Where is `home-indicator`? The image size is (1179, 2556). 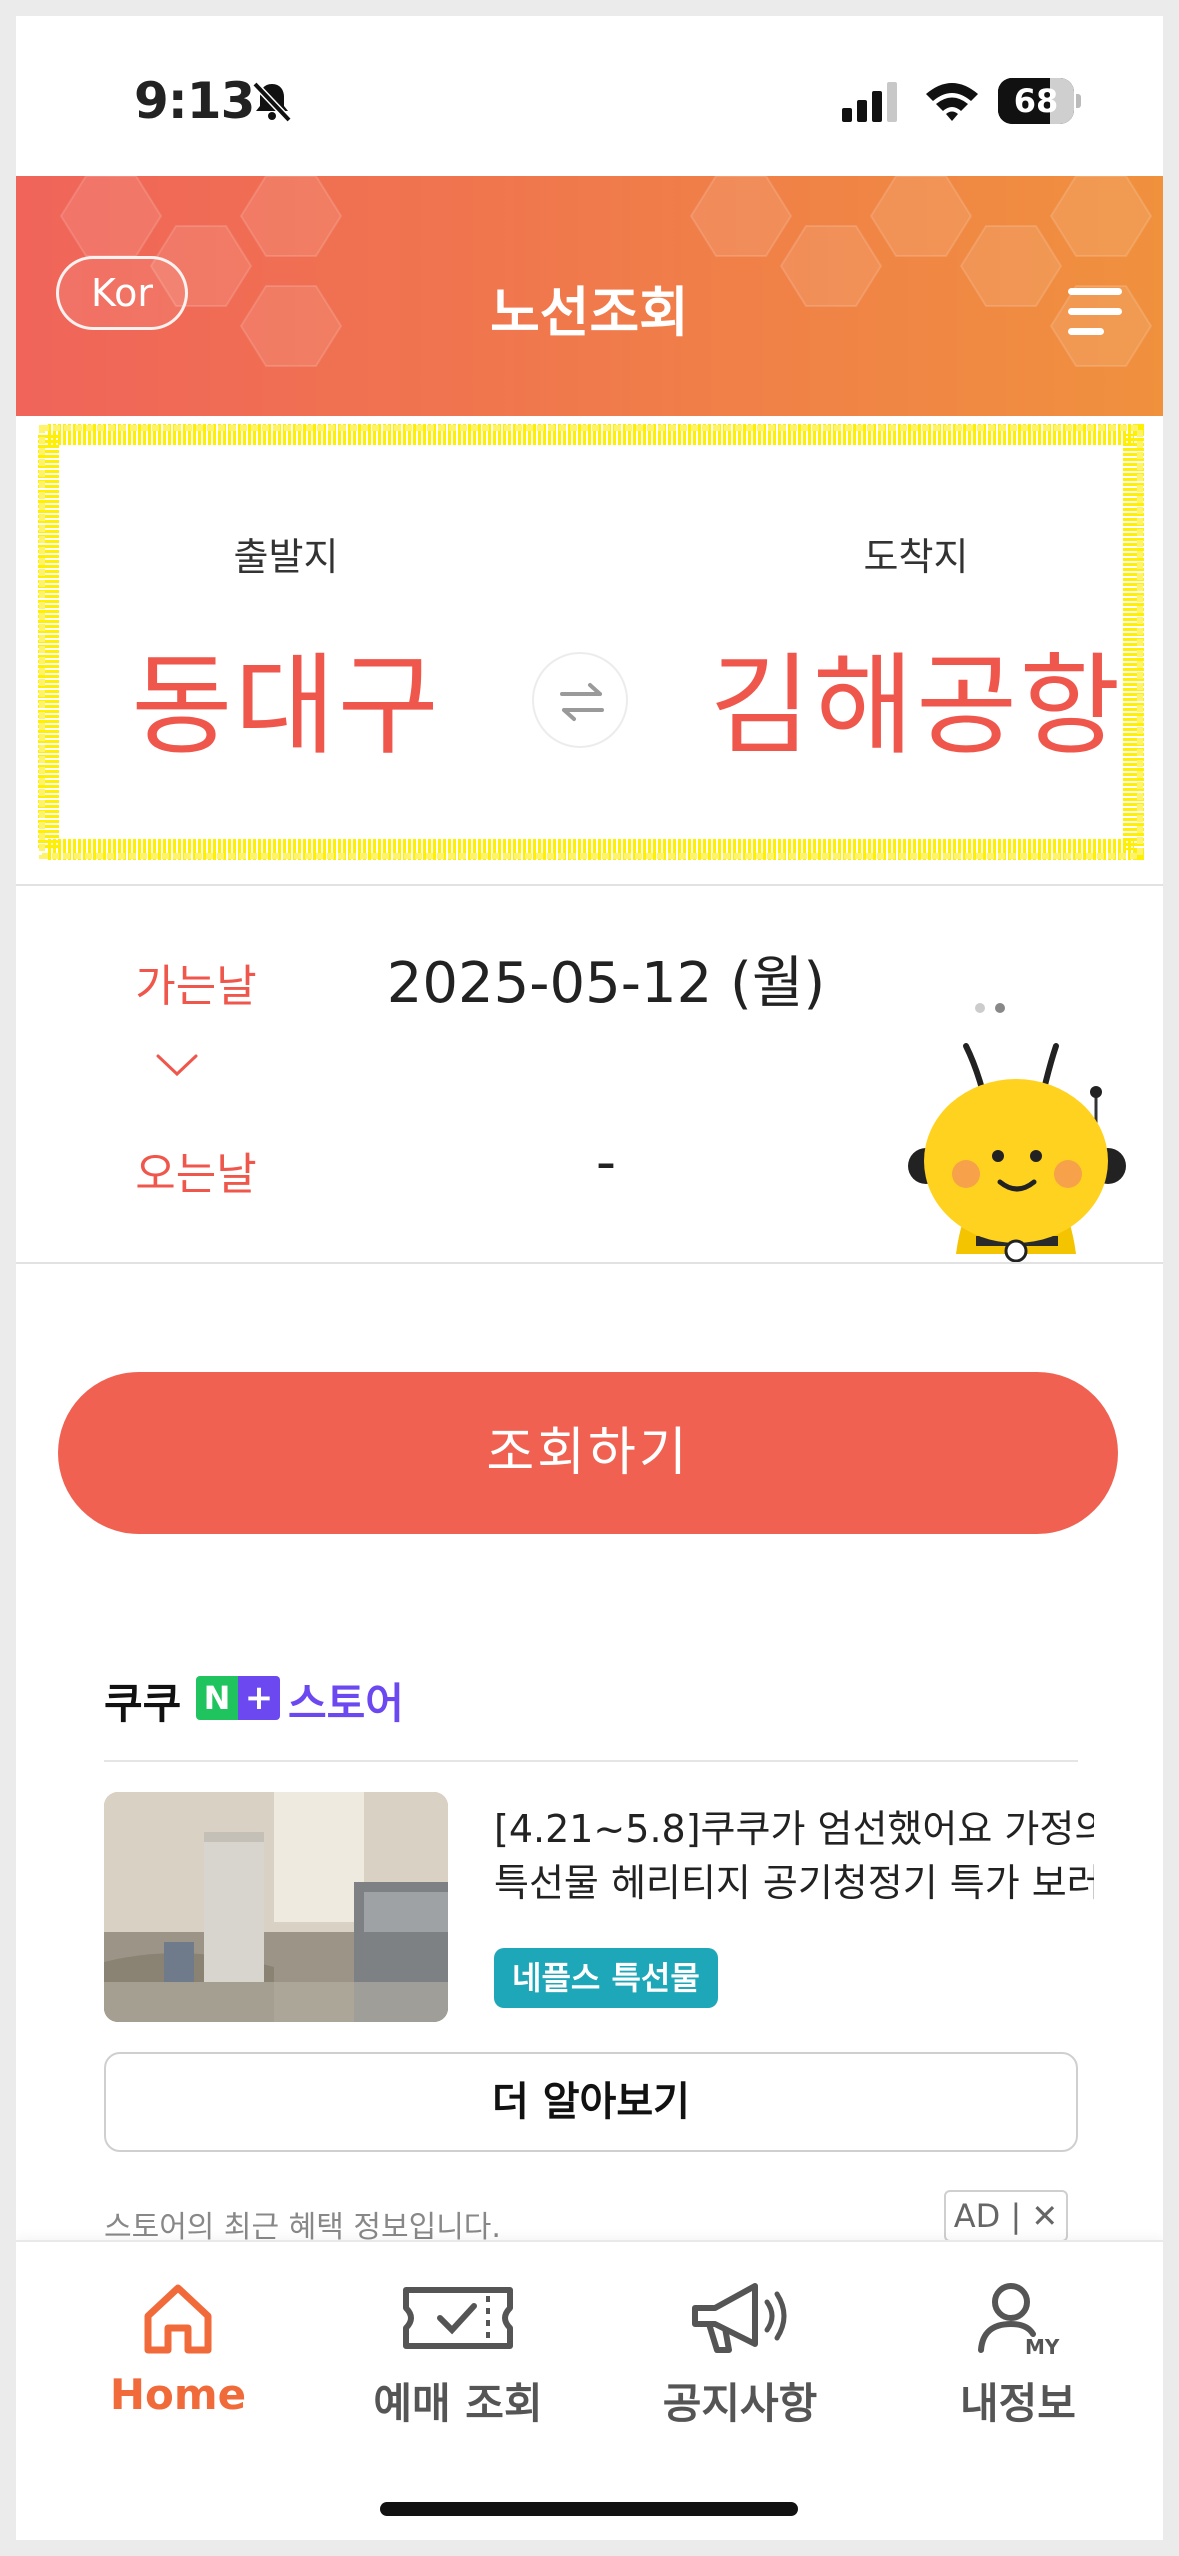
home-indicator is located at coordinates (589, 2509).